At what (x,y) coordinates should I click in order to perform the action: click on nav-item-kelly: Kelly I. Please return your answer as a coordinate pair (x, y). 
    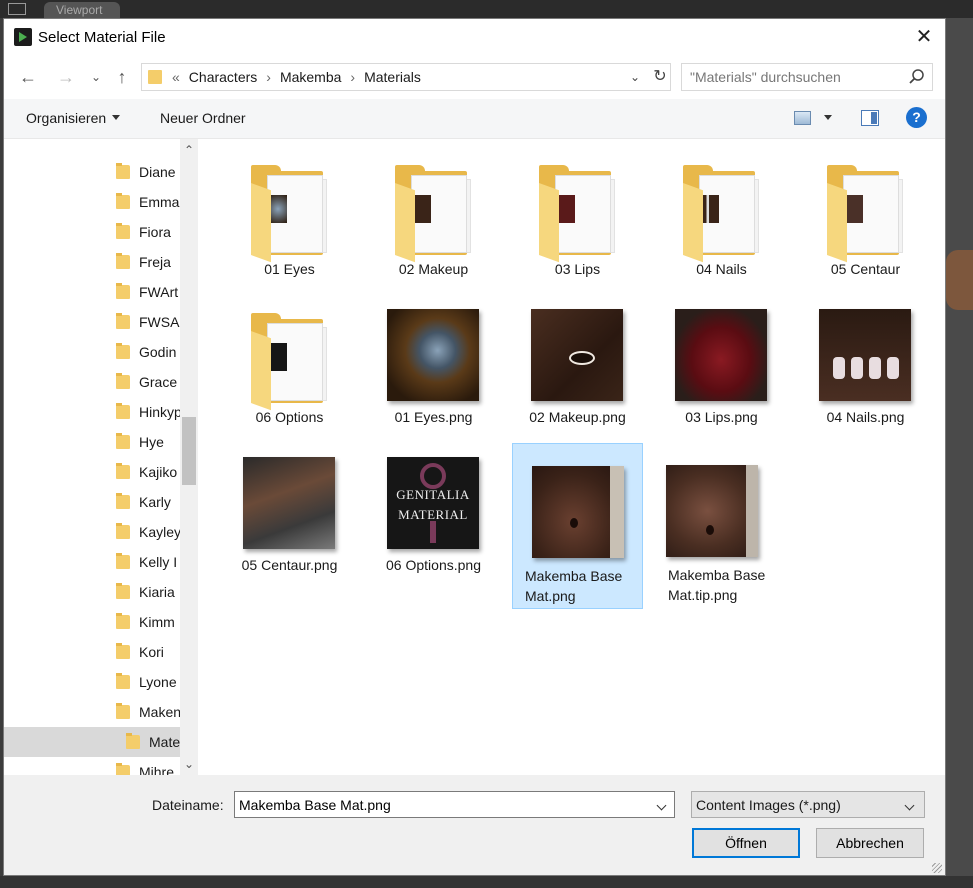
    Looking at the image, I should click on (92, 562).